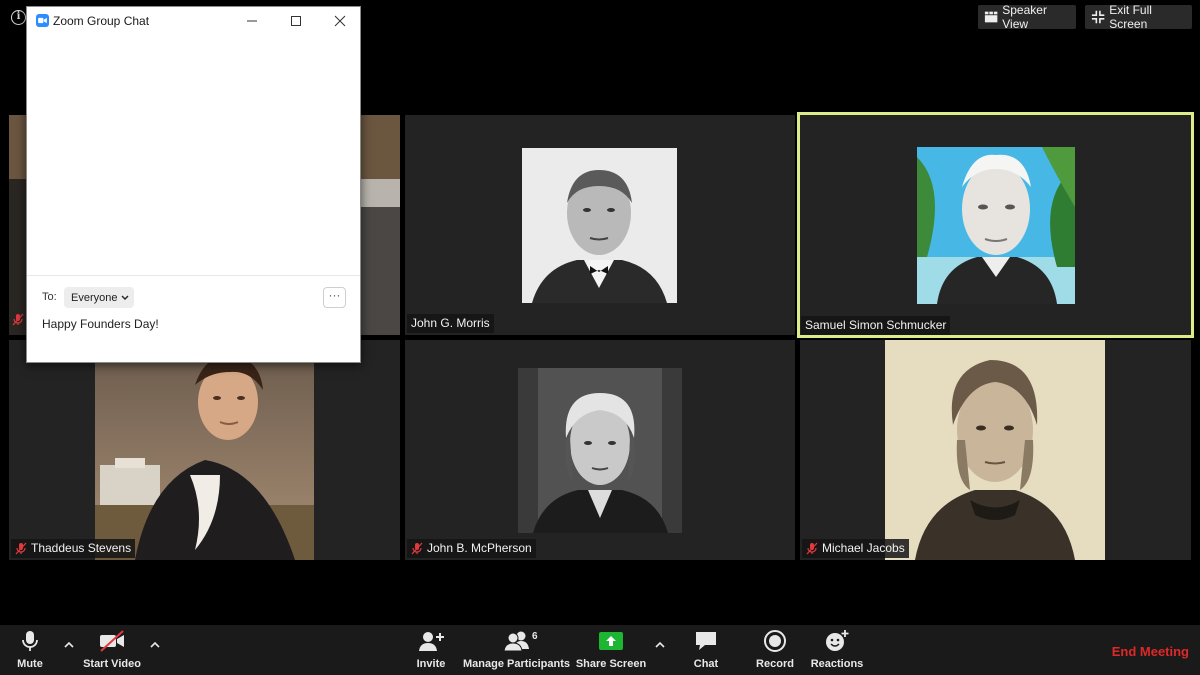  I want to click on participant-count: 6, so click(535, 636).